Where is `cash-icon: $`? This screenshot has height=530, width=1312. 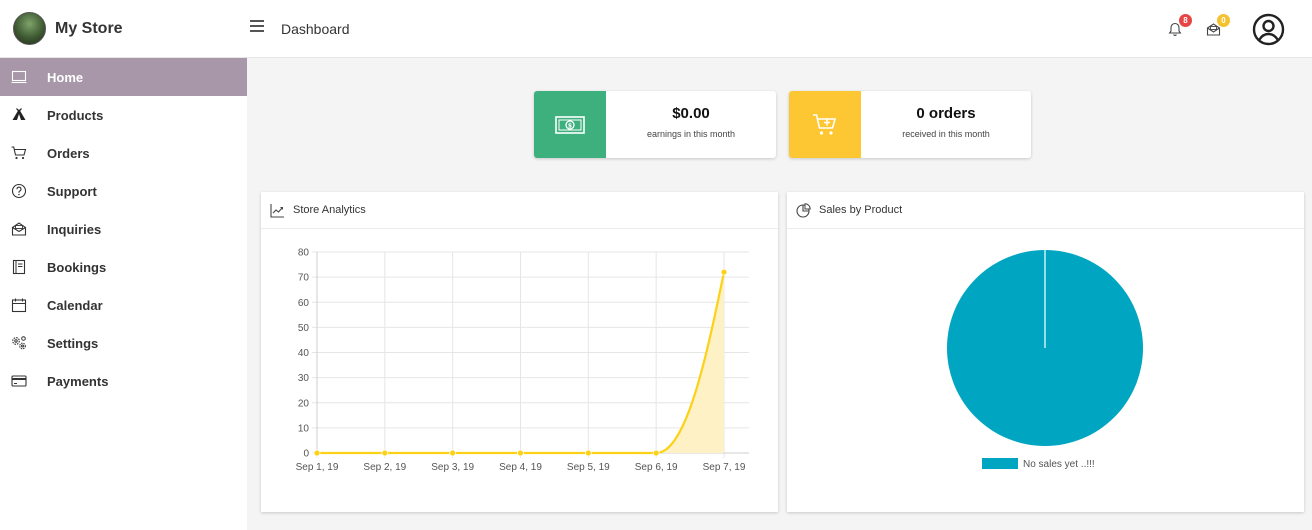 cash-icon: $ is located at coordinates (570, 124).